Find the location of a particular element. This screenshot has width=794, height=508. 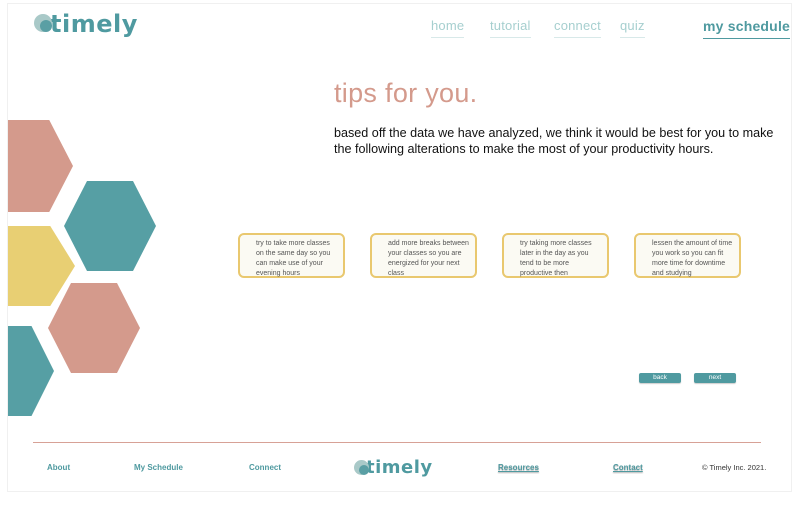

copyright-text: © Timely Inc. 2021. is located at coordinates (734, 467).